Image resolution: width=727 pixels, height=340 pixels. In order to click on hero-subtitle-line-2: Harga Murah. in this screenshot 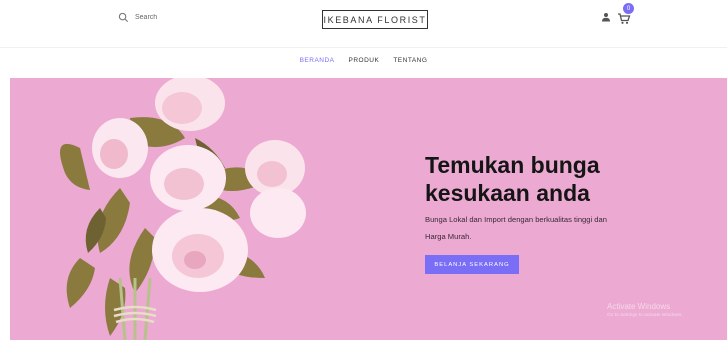, I will do `click(448, 236)`.